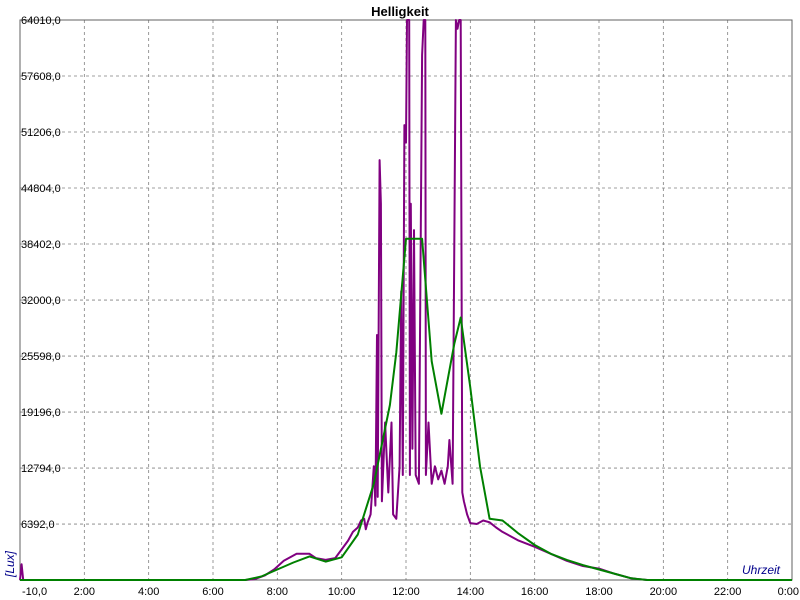 The image size is (800, 600). What do you see at coordinates (41, 301) in the screenshot?
I see `y-tick-label: 32000,0` at bounding box center [41, 301].